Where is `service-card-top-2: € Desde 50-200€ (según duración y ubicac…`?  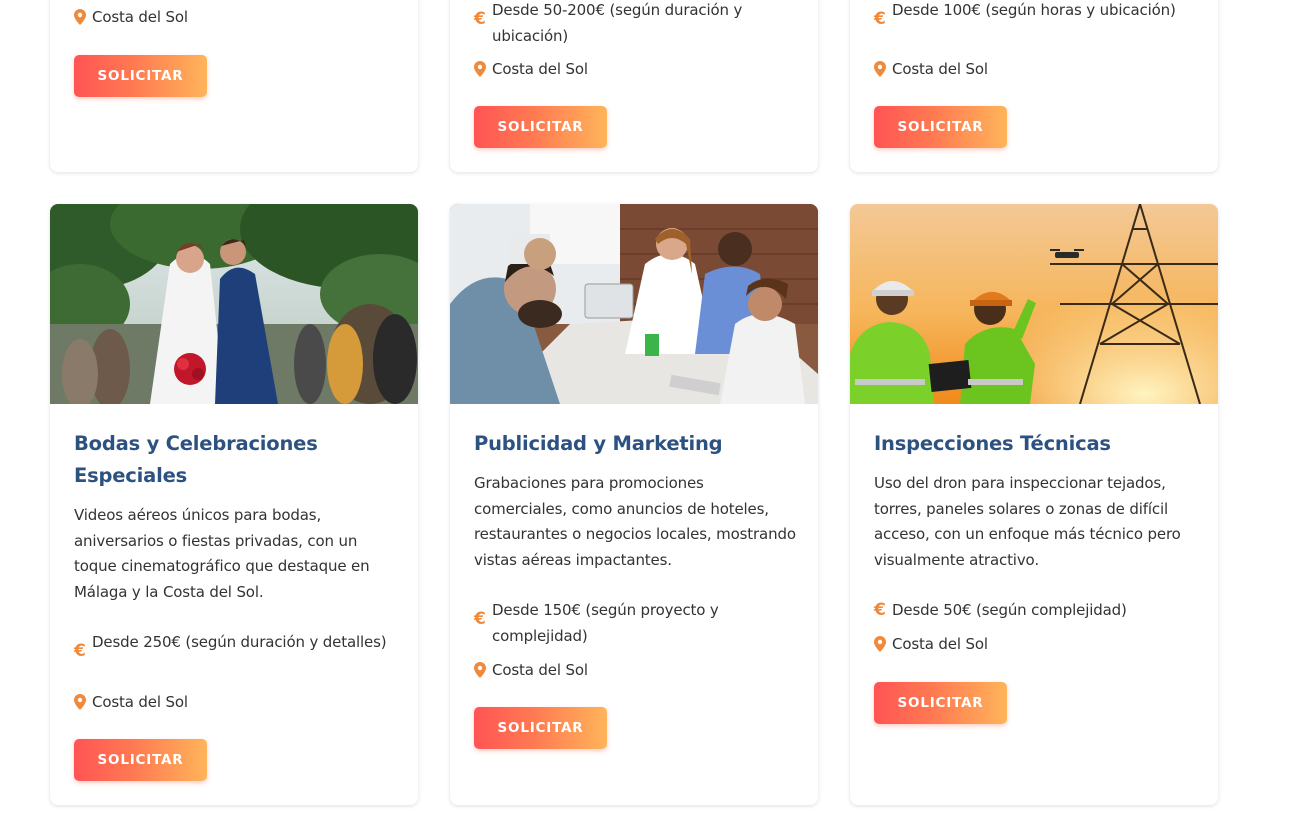
service-card-top-2: € Desde 50-200€ (según duración y ubicac… is located at coordinates (634, 86).